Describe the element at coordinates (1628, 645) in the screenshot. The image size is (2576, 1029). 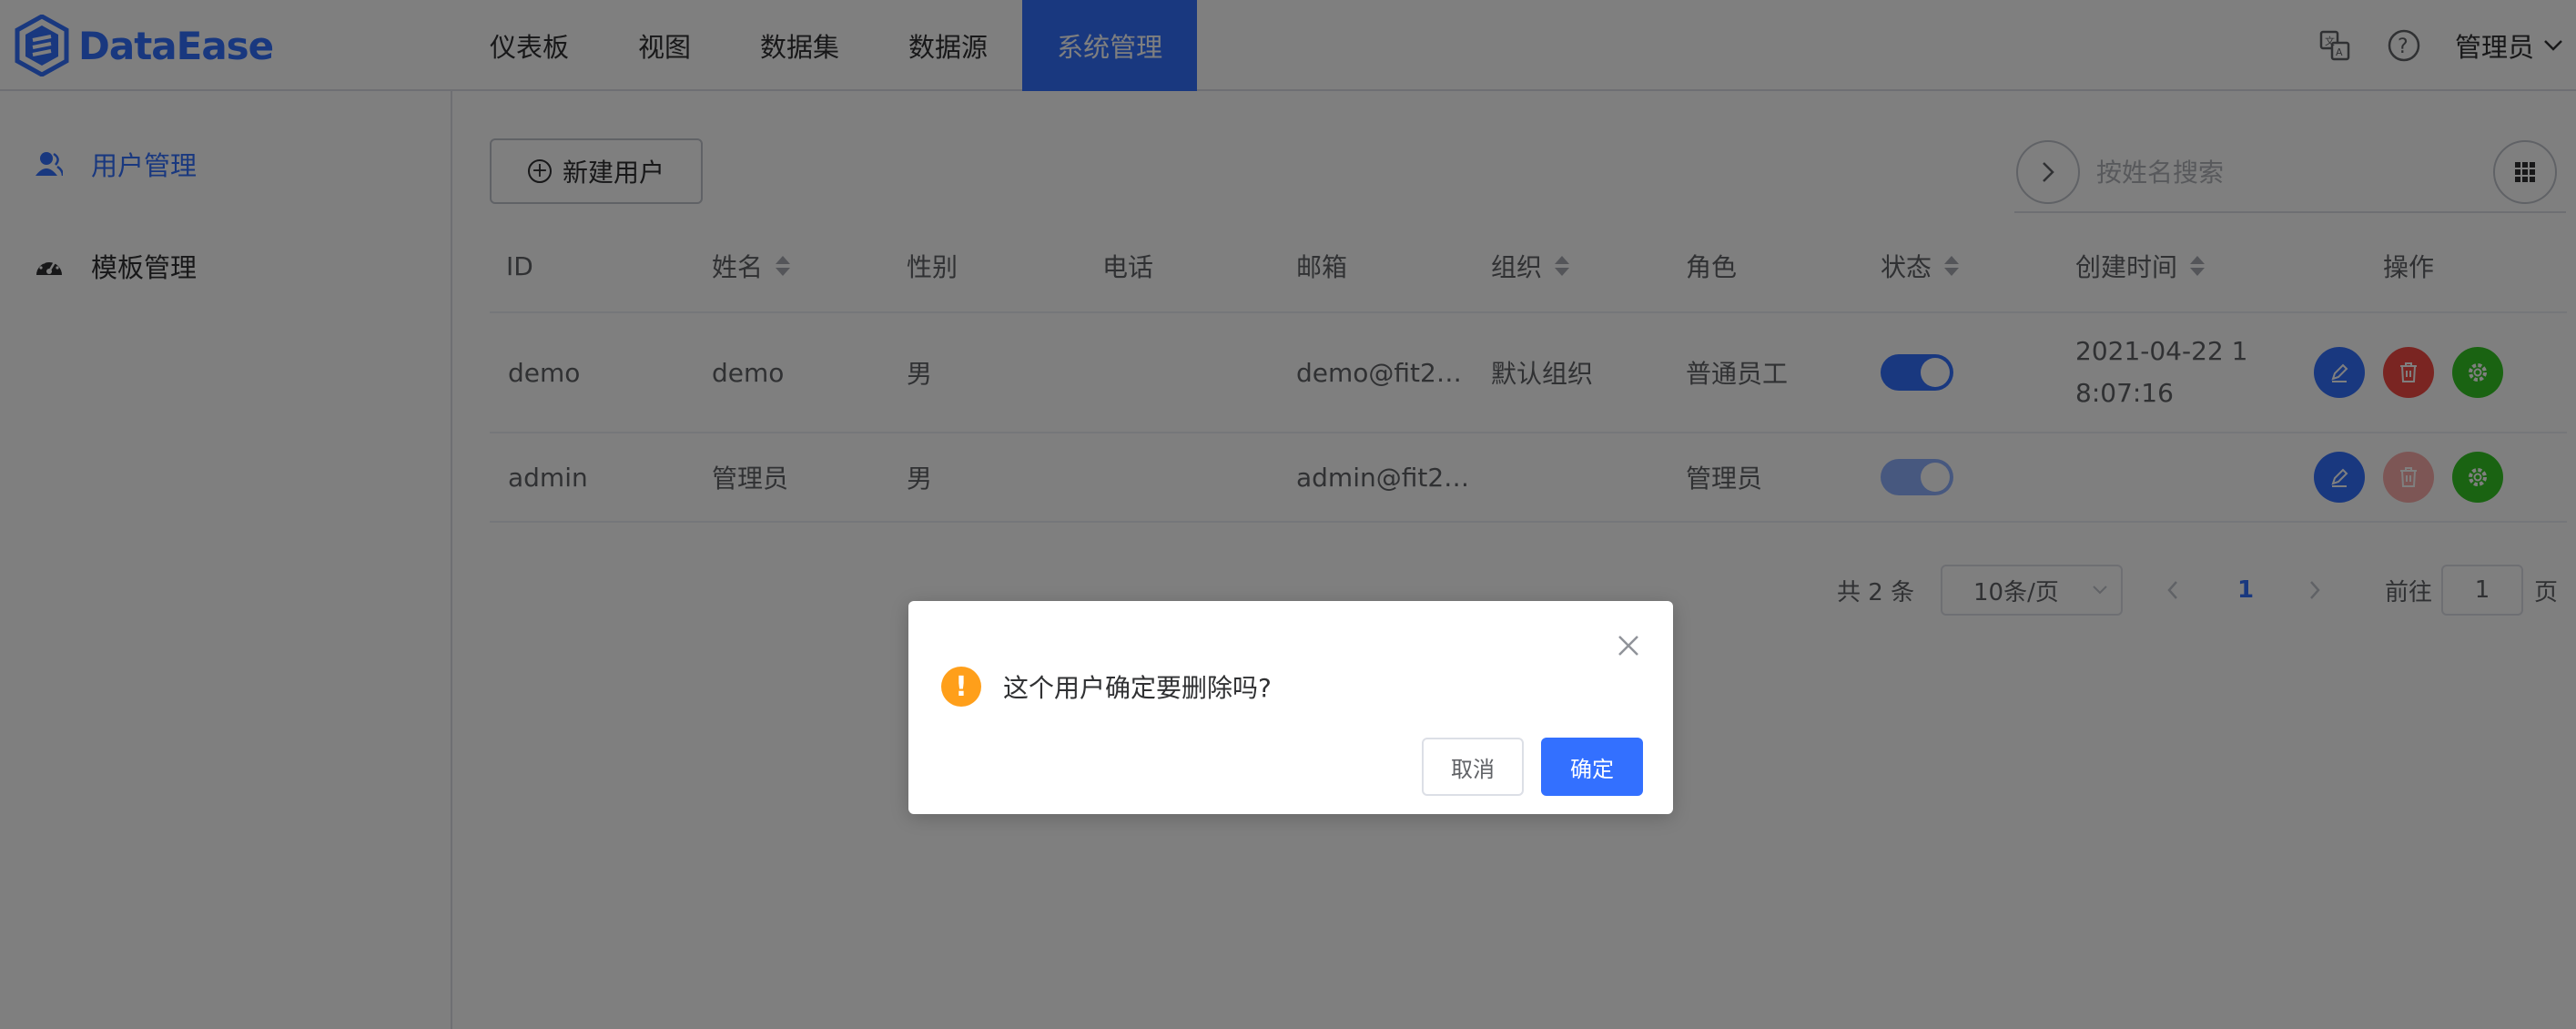
I see `close-icon` at that location.